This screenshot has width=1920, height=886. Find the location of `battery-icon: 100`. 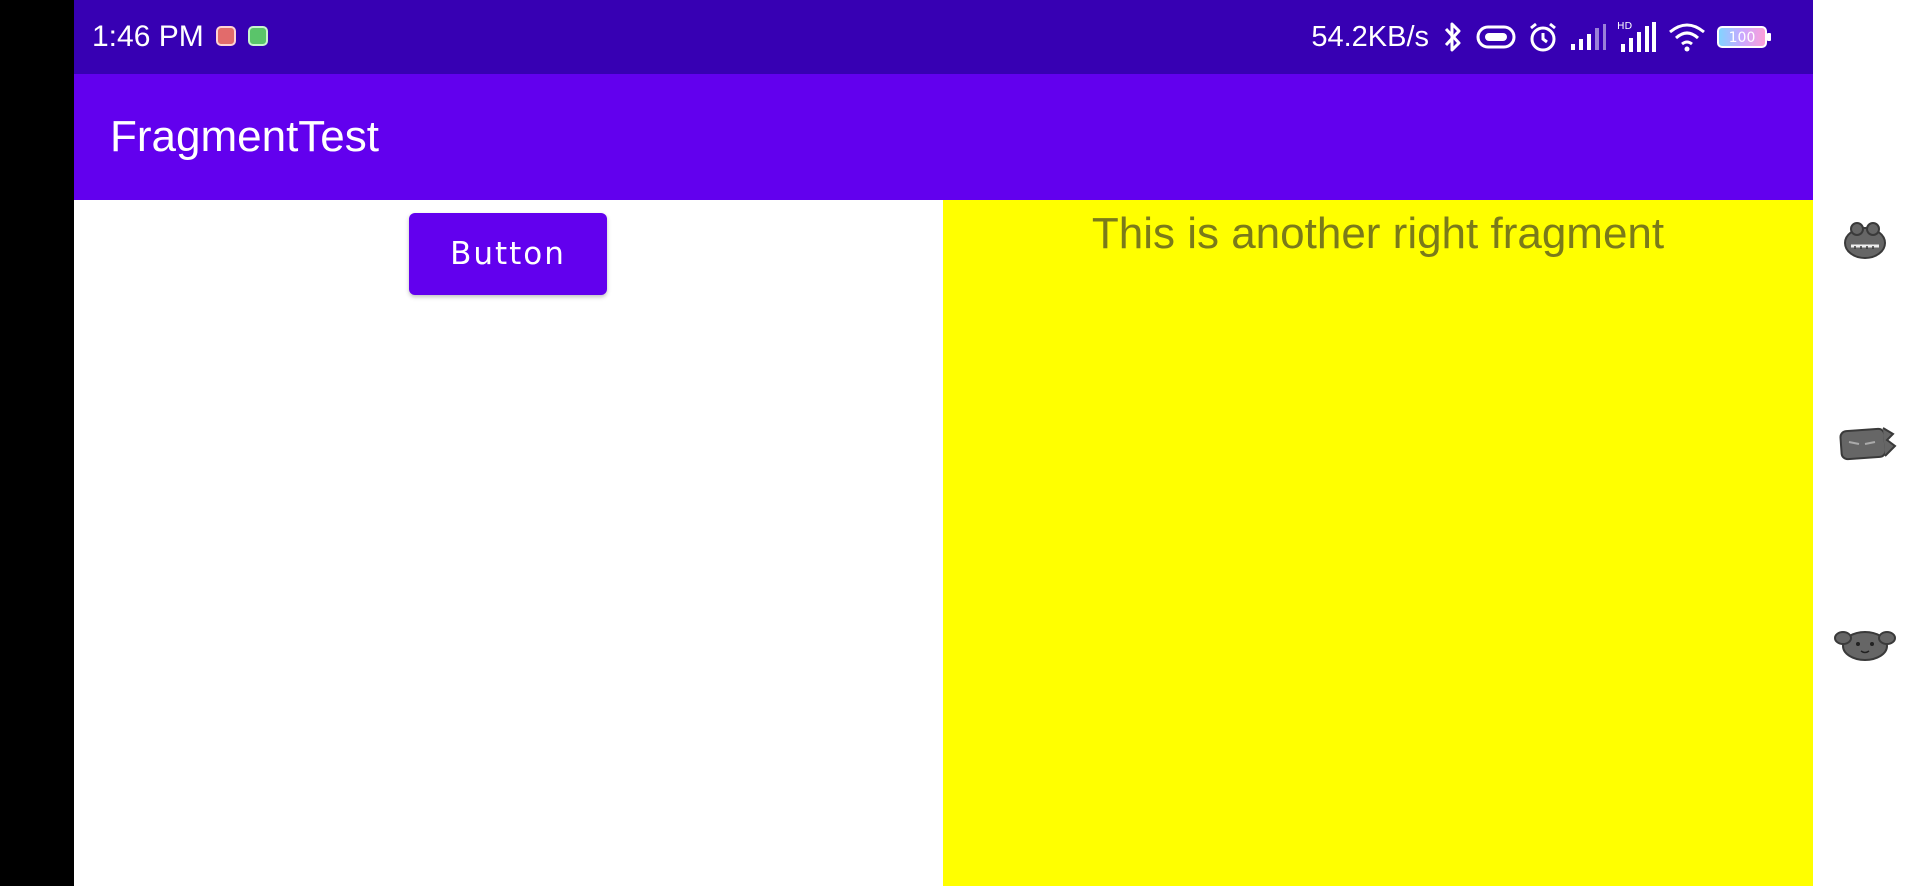

battery-icon: 100 is located at coordinates (1745, 37).